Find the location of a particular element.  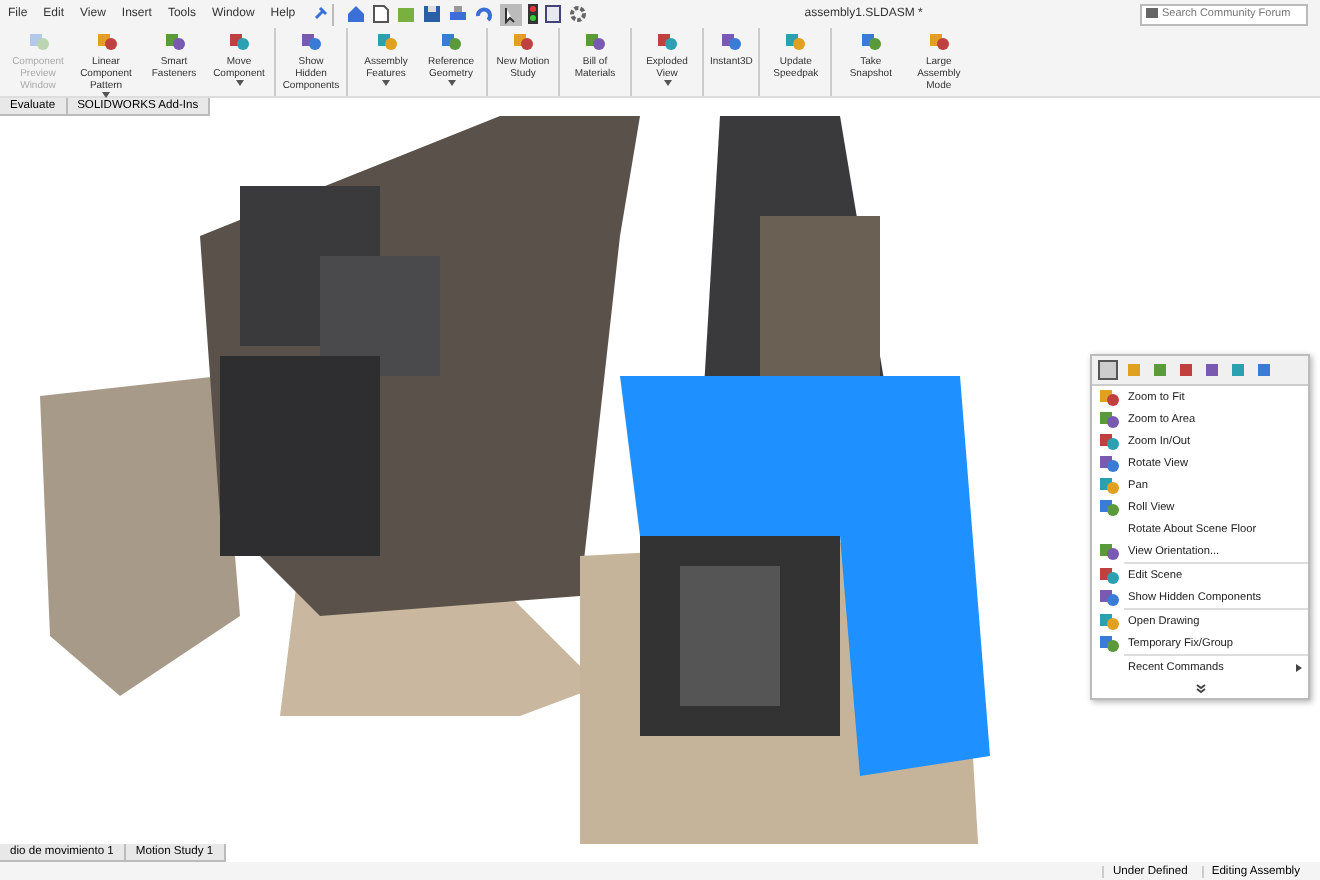

expand-chevron-icon is located at coordinates (1200, 688).